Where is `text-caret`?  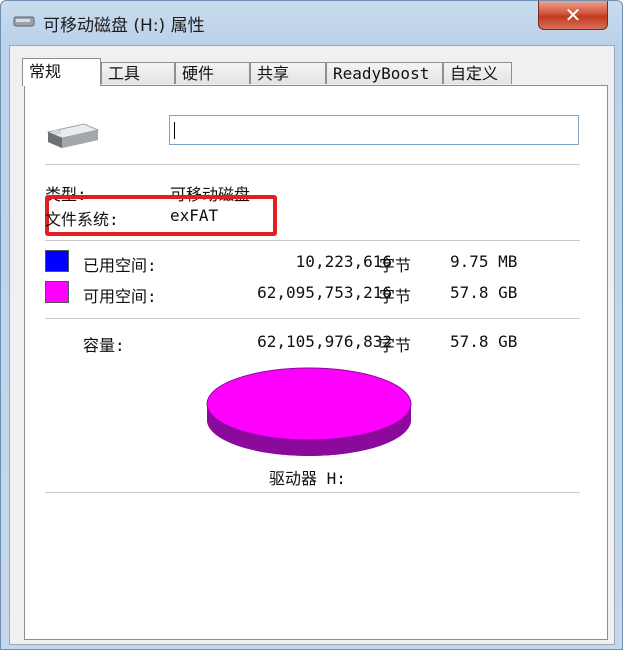
text-caret is located at coordinates (174, 130).